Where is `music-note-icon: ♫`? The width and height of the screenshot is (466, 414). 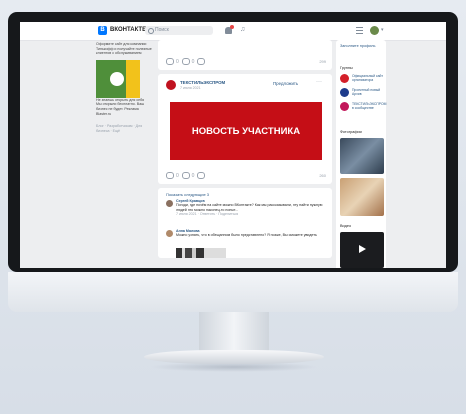 music-note-icon: ♫ is located at coordinates (242, 29).